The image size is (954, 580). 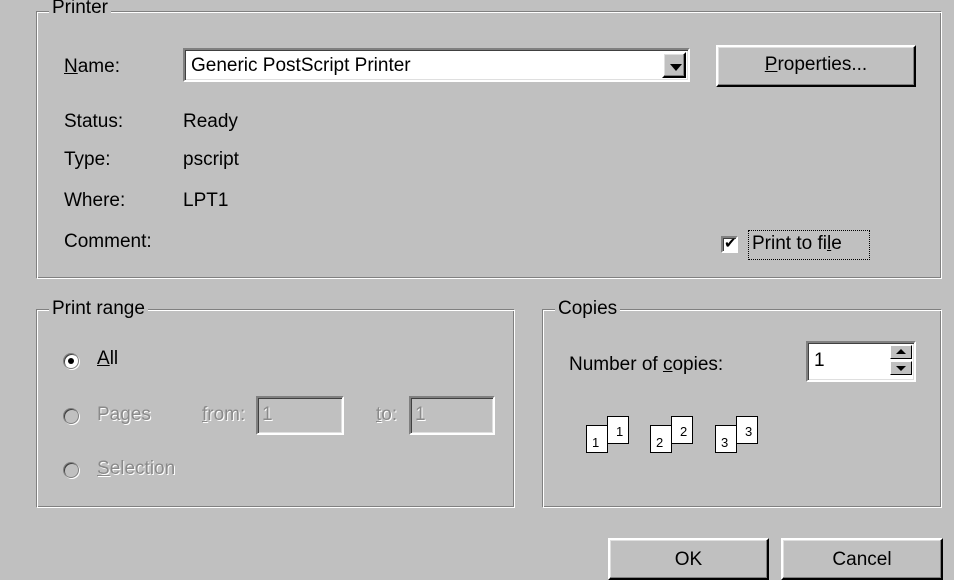 I want to click on type-value: pscript, so click(x=211, y=159).